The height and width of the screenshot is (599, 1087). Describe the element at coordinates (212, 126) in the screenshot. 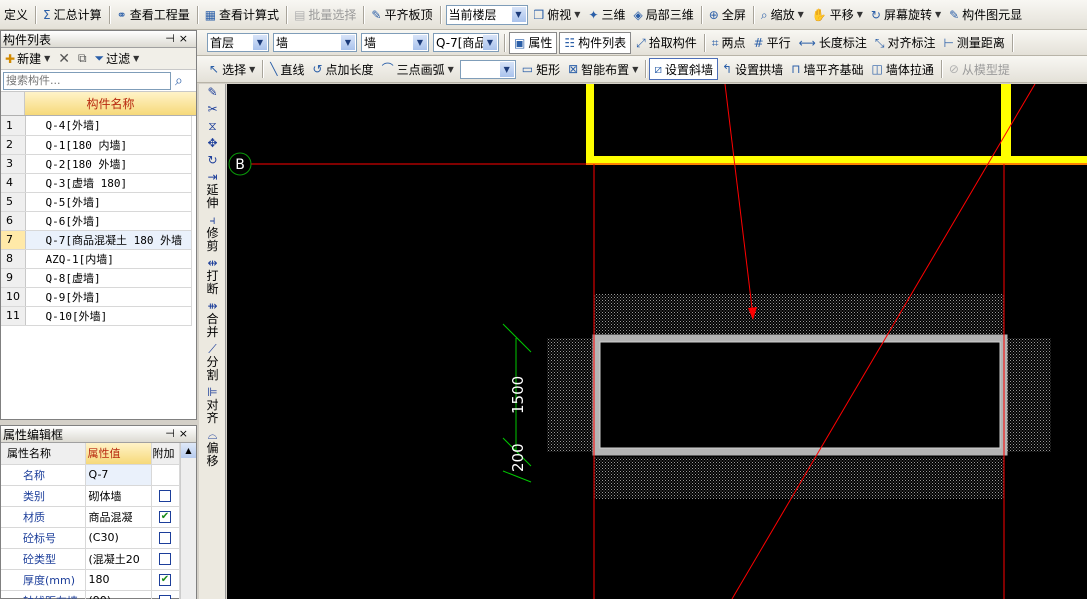

I see `edit-tool-2: ⧖` at that location.